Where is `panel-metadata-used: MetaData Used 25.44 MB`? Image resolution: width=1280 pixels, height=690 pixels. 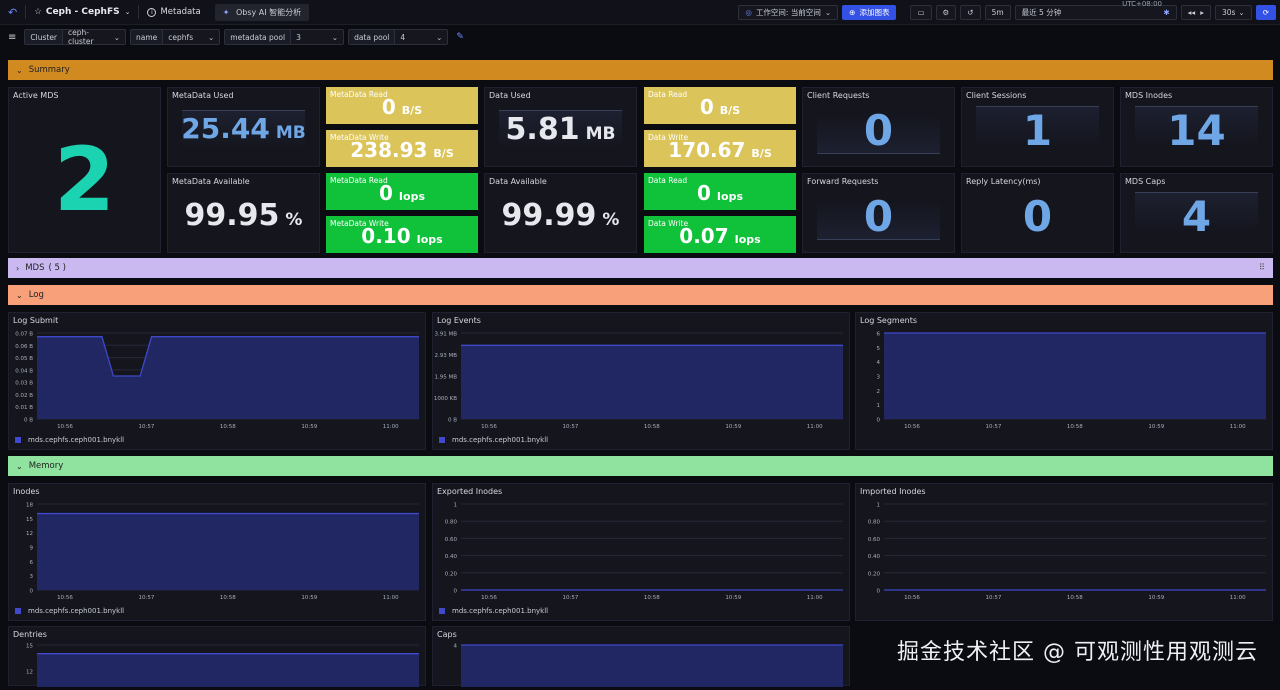
panel-metadata-used: MetaData Used 25.44 MB is located at coordinates (243, 127).